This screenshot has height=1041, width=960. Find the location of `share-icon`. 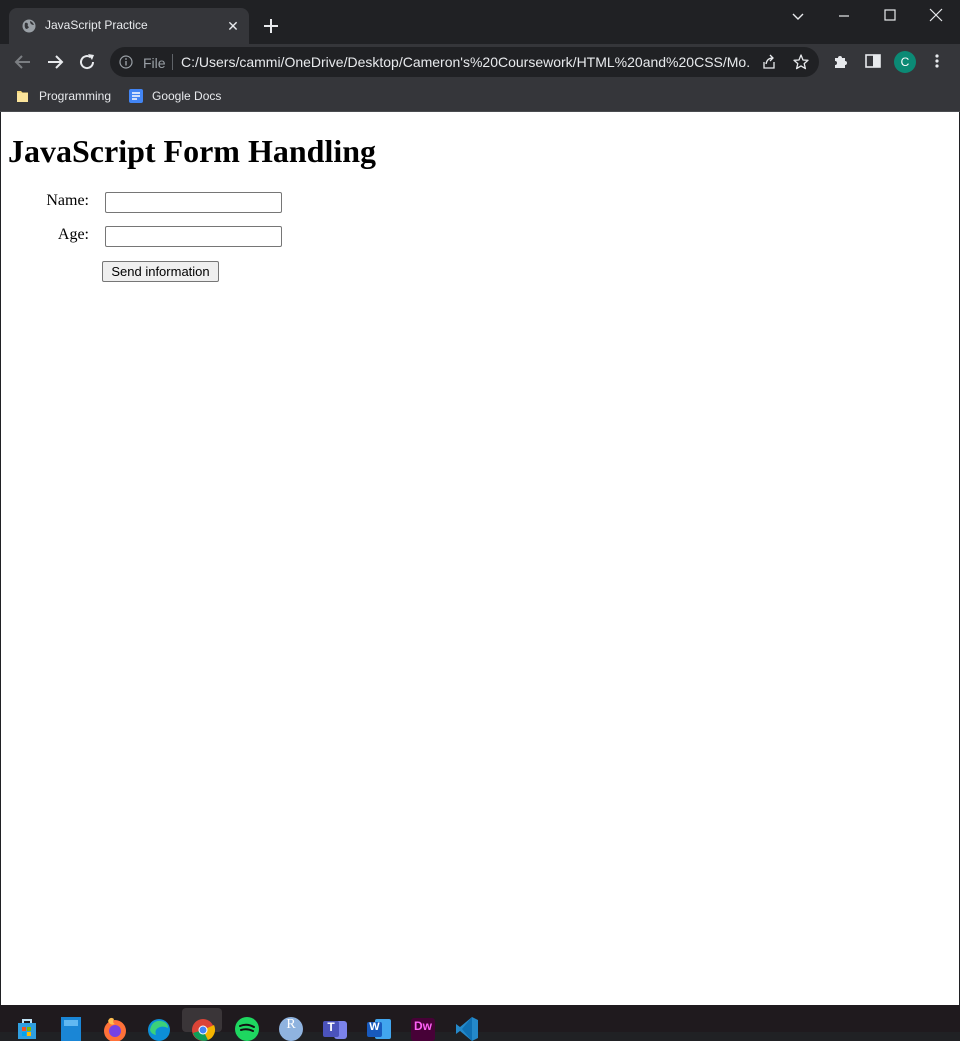

share-icon is located at coordinates (769, 62).